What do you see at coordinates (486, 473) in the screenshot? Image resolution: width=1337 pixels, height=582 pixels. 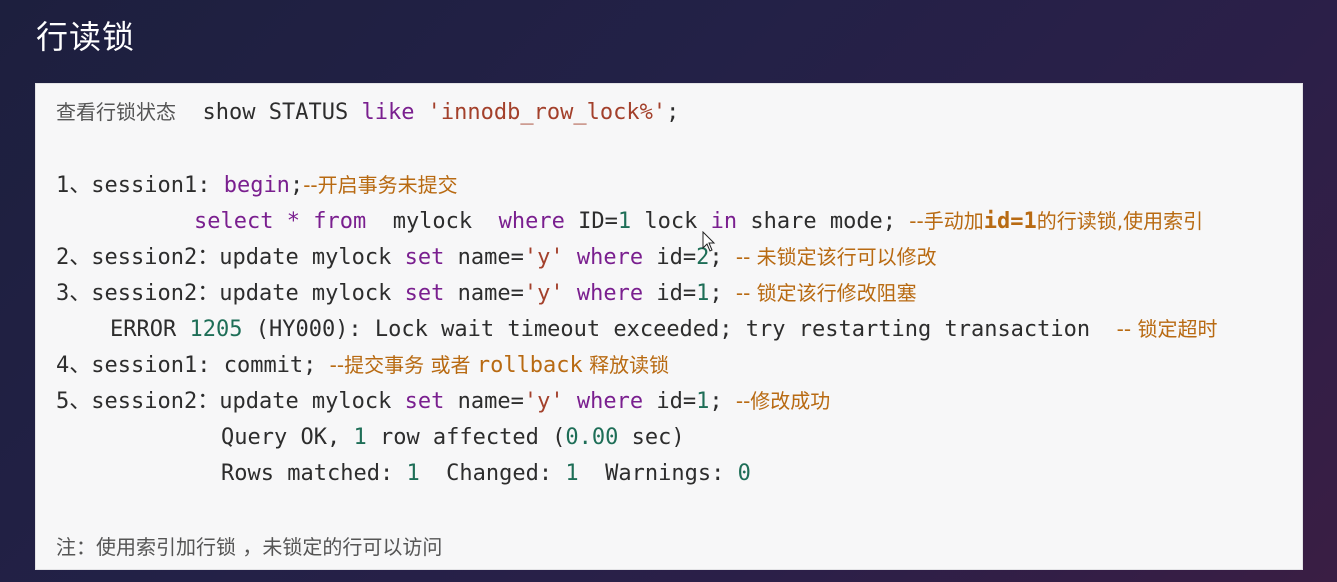 I see `code-line-rows-matched: Rows matched: 1 Changed: 1 Warnings: 0` at bounding box center [486, 473].